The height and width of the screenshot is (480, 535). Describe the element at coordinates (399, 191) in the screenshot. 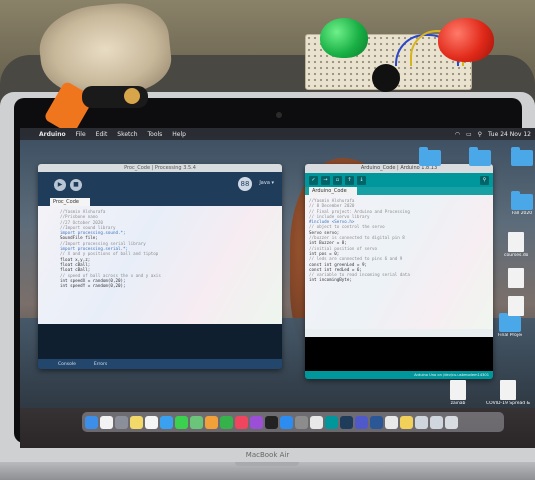

I see `arduino-tab-row: Arduino_Code` at that location.